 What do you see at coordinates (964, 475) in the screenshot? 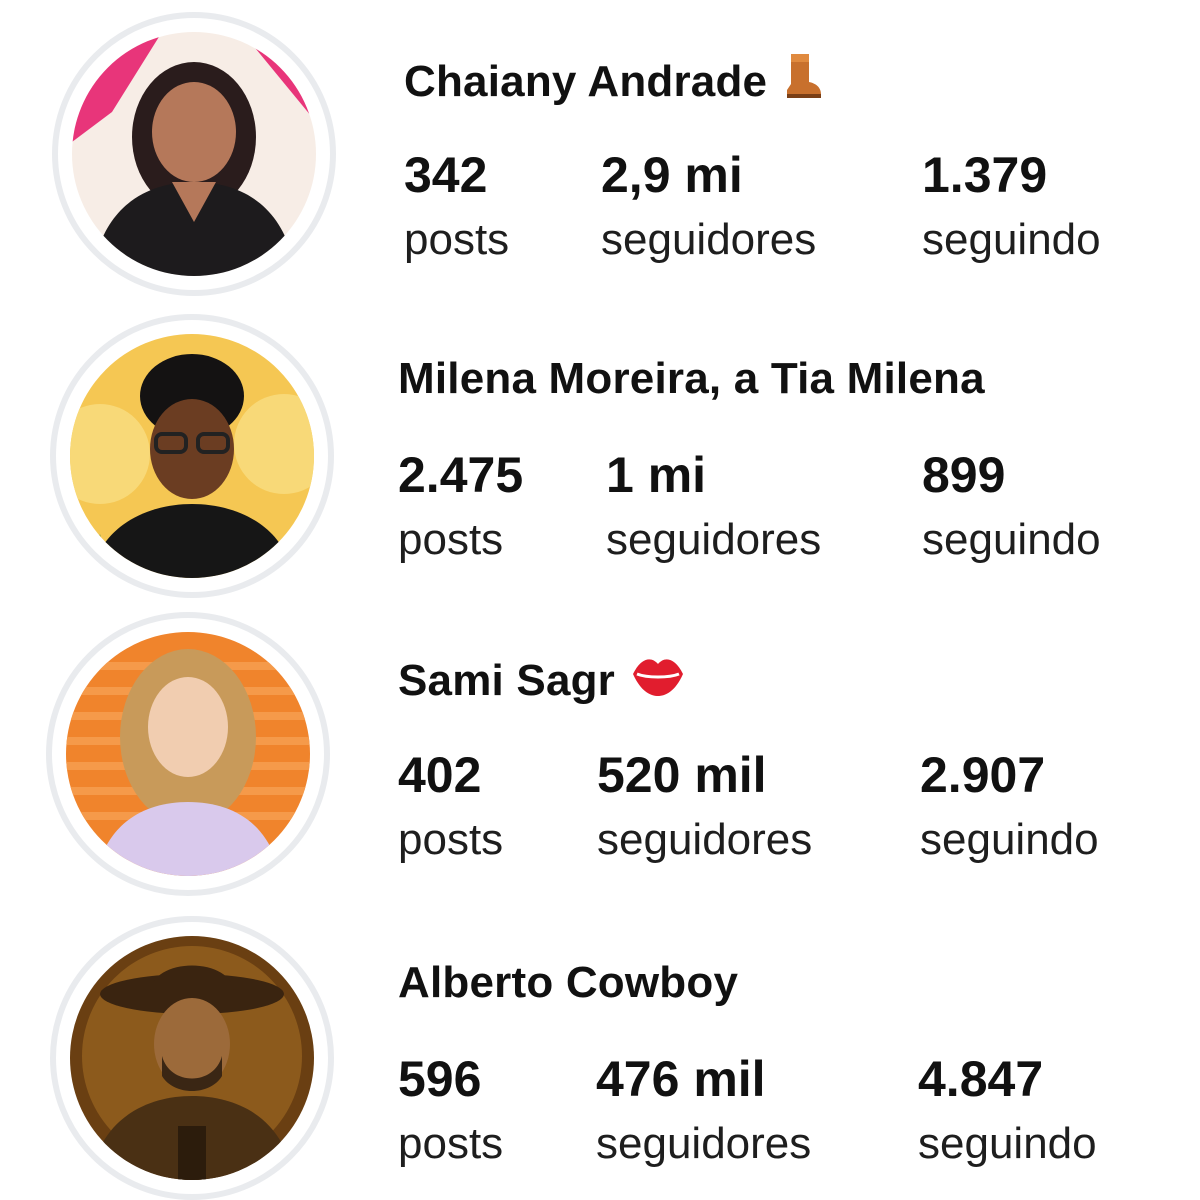
I see `following-count: 899` at bounding box center [964, 475].